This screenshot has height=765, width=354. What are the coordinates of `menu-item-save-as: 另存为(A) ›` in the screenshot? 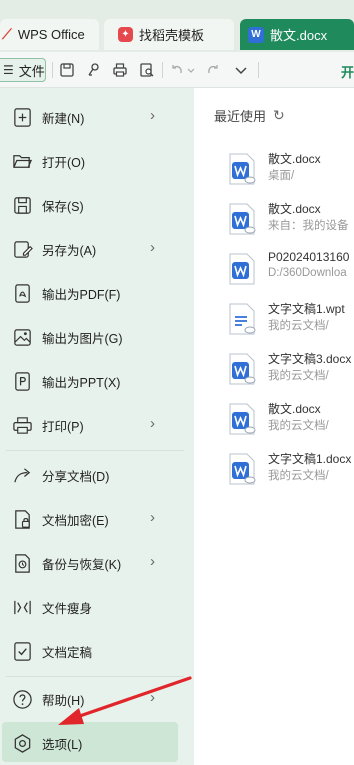 It's located at (93, 248).